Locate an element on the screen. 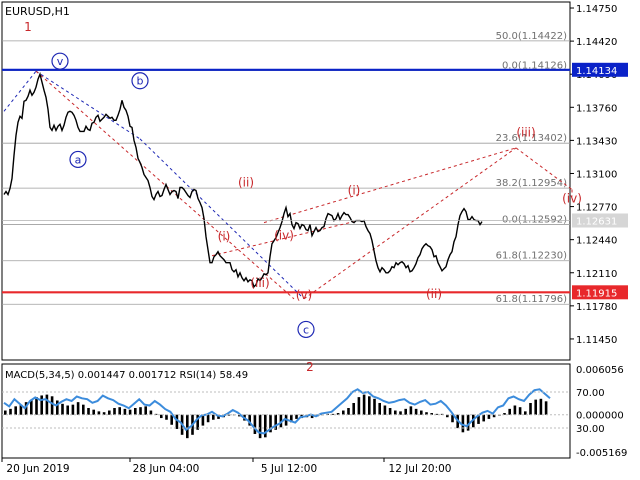  price-tick-label: 1.12770 is located at coordinates (596, 208).